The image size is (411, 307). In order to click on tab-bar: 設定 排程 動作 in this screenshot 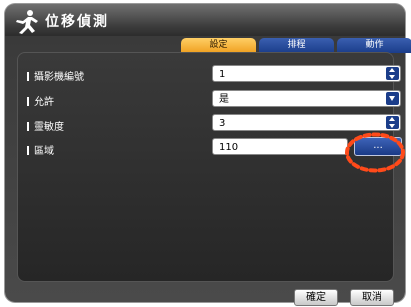, I will do `click(296, 45)`.